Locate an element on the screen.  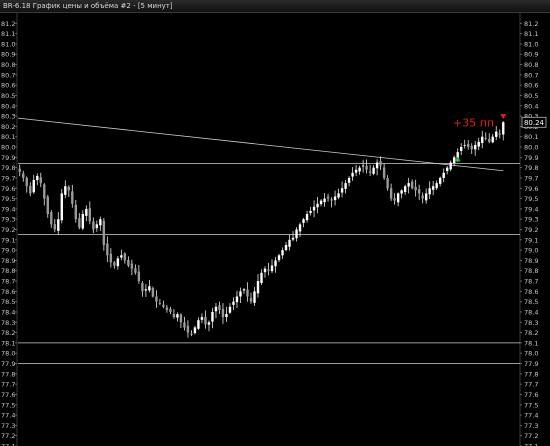
left-axis-tick-label: 77.8 is located at coordinates (8, 374).